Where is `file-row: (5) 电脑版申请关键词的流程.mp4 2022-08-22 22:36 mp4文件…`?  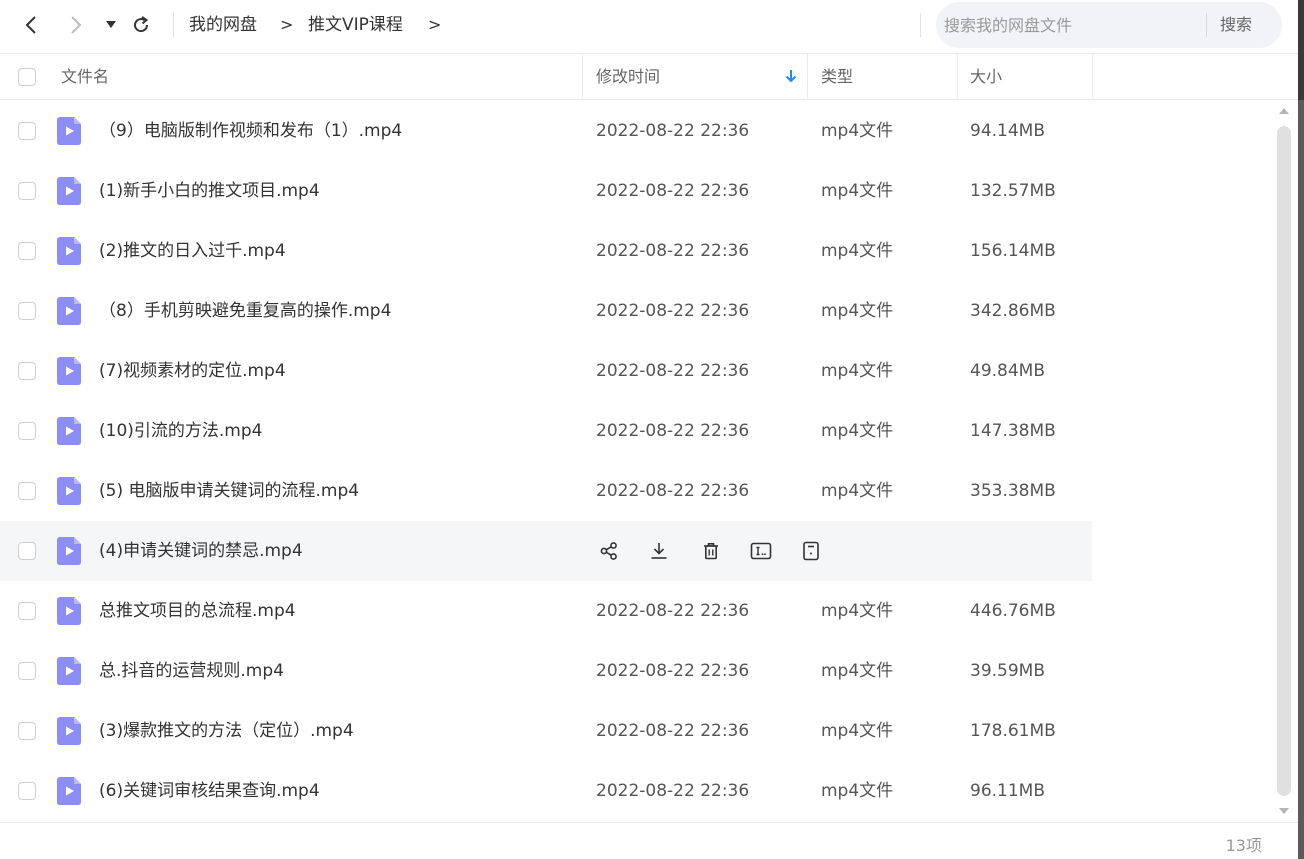
file-row: (5) 电脑版申请关键词的流程.mp4 2022-08-22 22:36 mp4文件… is located at coordinates (546, 491).